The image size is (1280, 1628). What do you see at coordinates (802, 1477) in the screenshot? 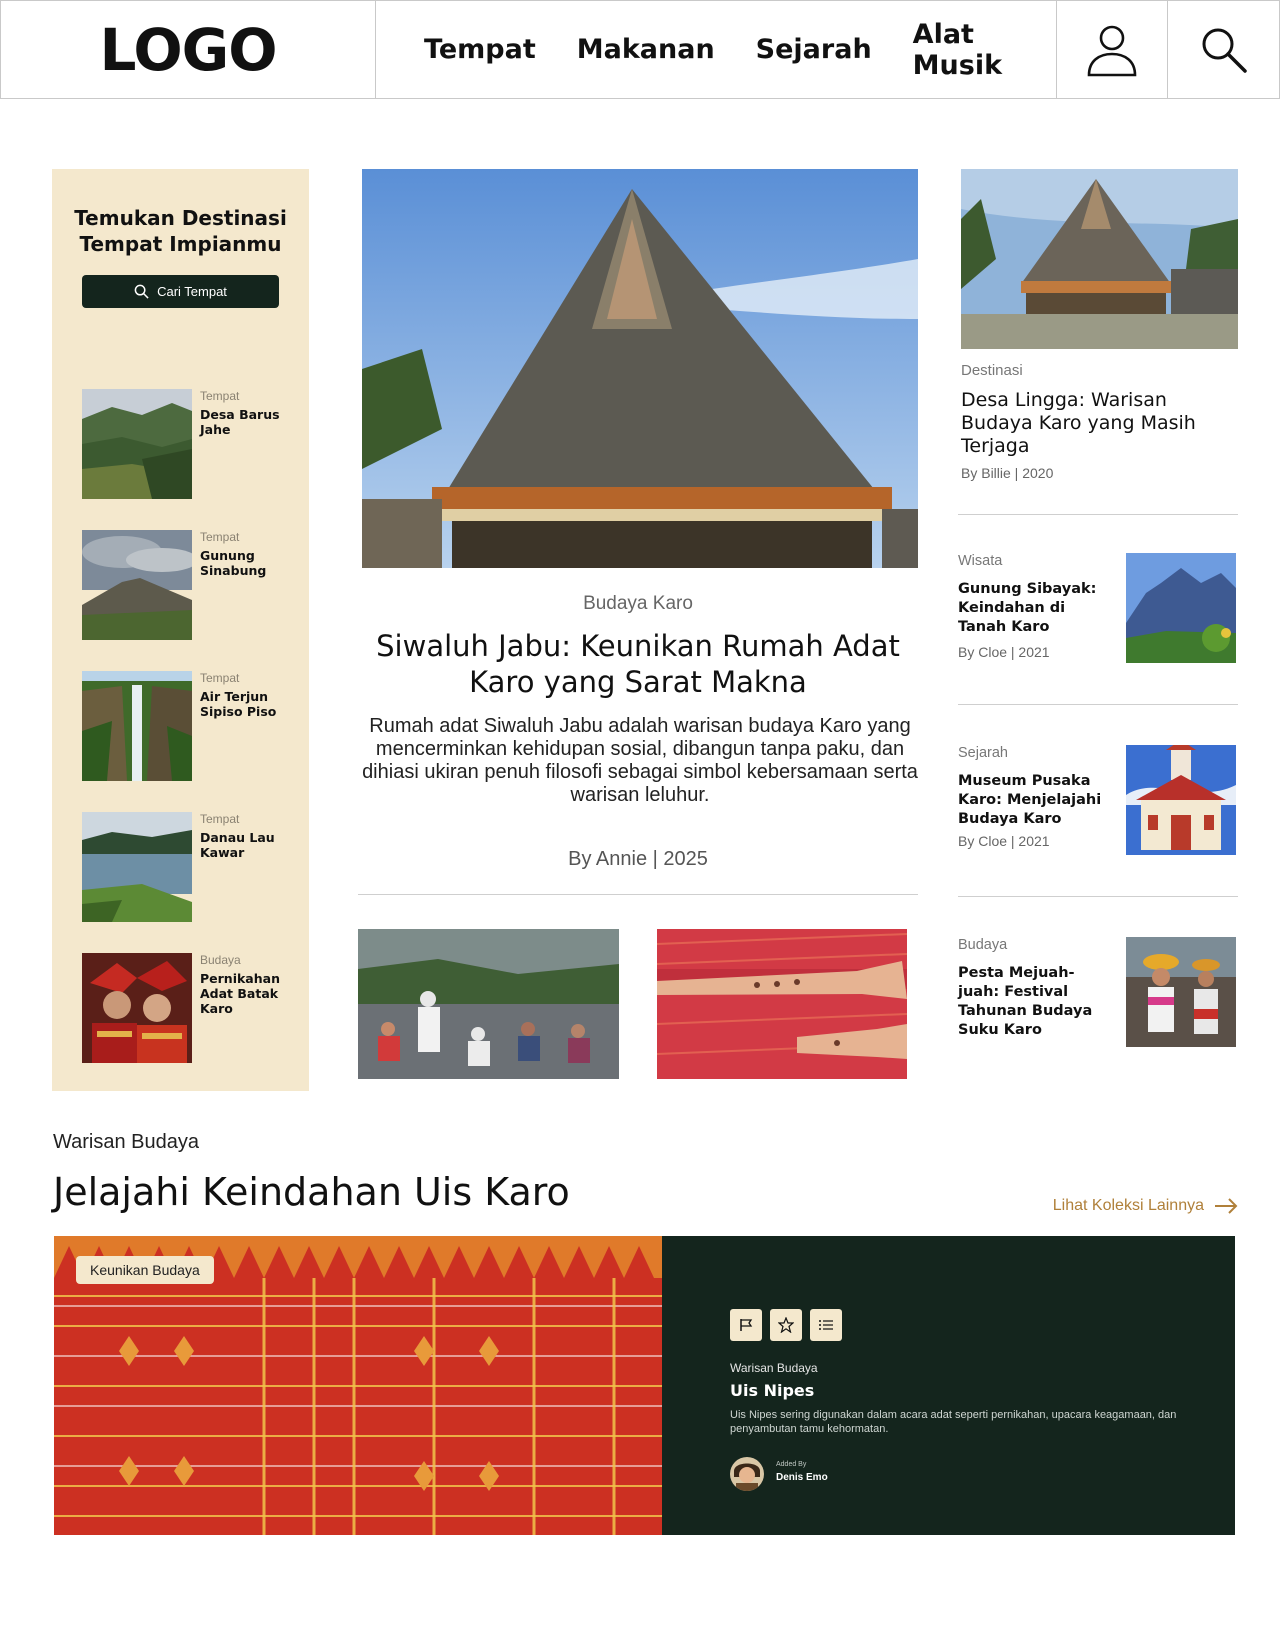
I see `author-name: Denis Emo` at bounding box center [802, 1477].